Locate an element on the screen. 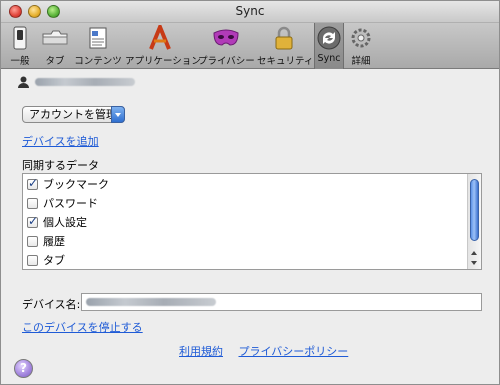 This screenshot has height=385, width=500. window-title: Sync is located at coordinates (250, 11).